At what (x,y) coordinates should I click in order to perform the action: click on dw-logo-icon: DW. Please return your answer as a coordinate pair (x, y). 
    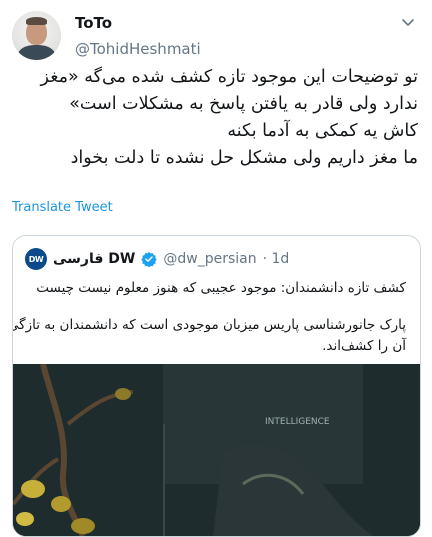
    Looking at the image, I should click on (36, 259).